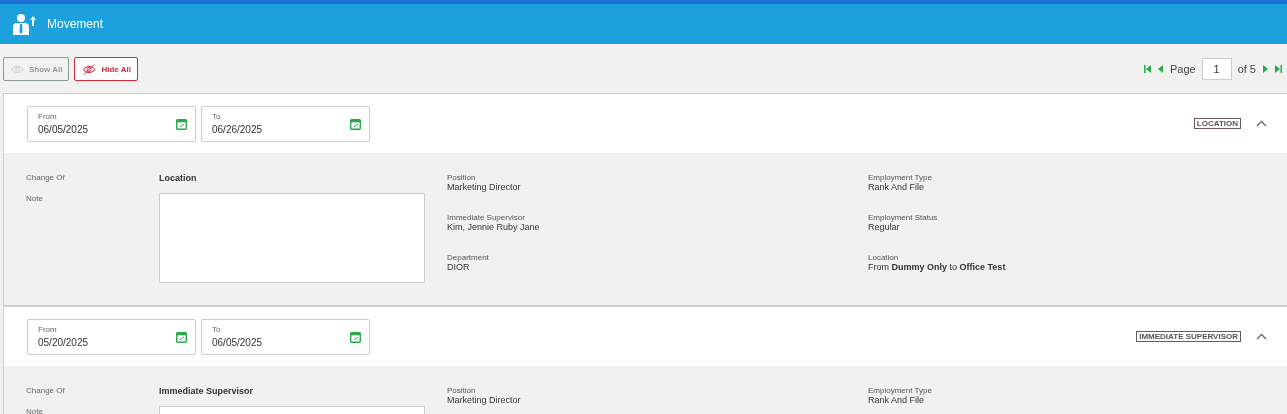 This screenshot has width=1287, height=414. I want to click on person-arrow-icon, so click(25, 24).